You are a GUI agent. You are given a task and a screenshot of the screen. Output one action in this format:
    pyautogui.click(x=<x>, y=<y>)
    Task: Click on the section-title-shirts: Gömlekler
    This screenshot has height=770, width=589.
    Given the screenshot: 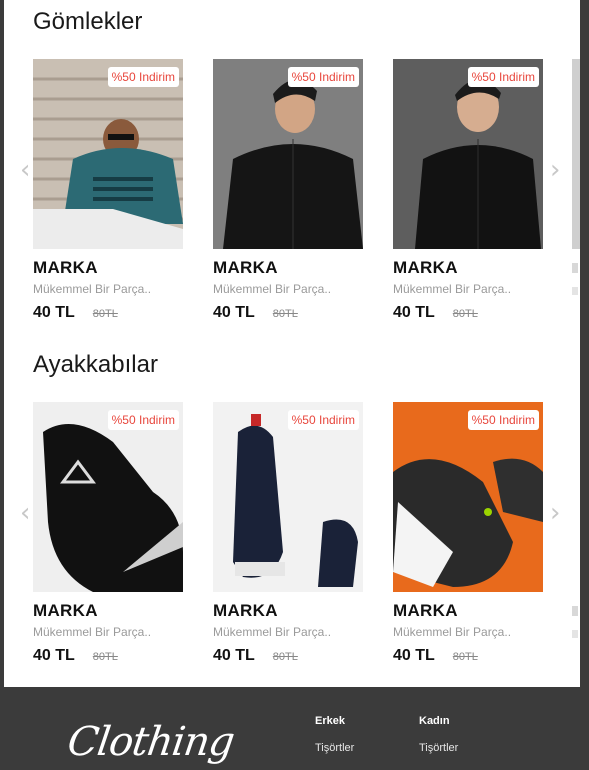 What is the action you would take?
    pyautogui.click(x=88, y=21)
    